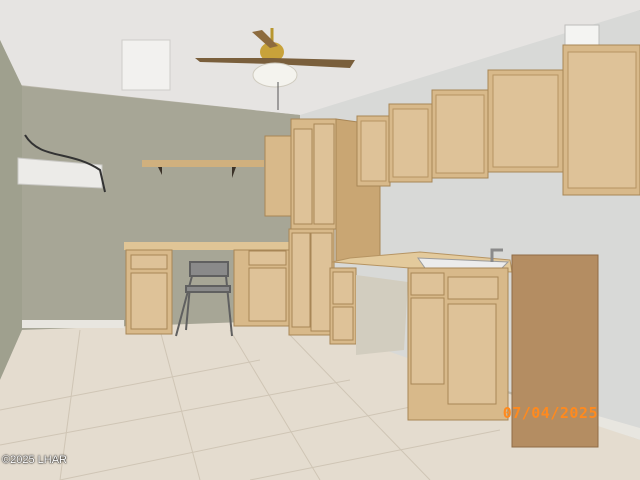 The image size is (640, 480). Describe the element at coordinates (203, 163) in the screenshot. I see `wall-shelf` at that location.